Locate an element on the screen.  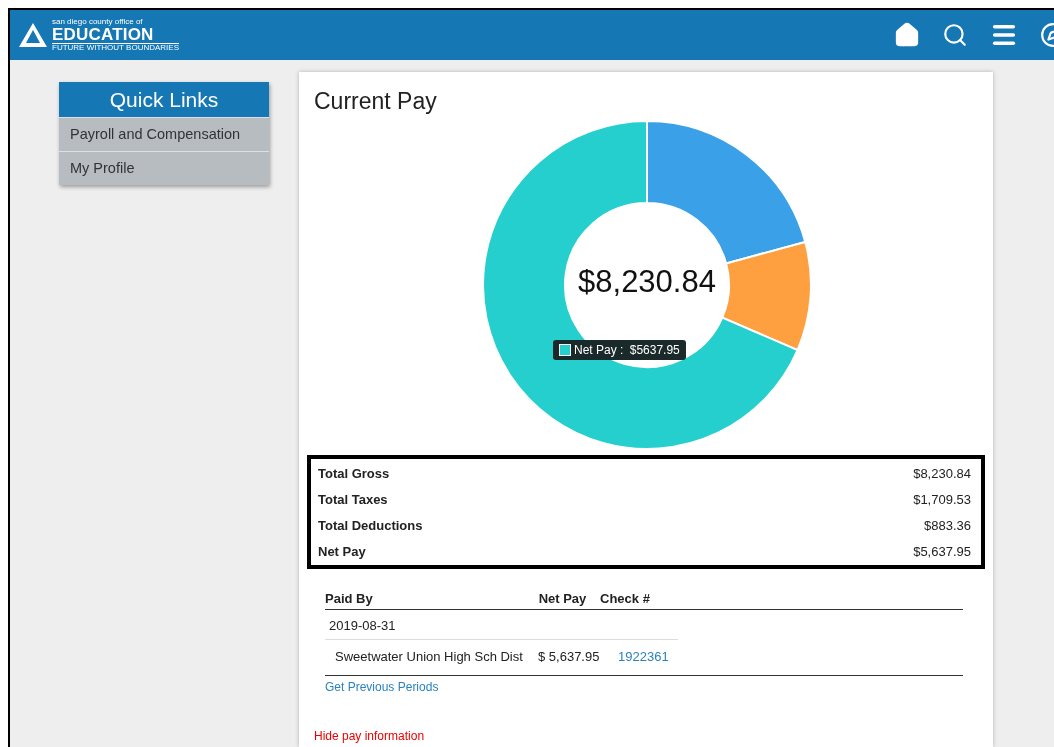
summary-value: $5,637.95 is located at coordinates (942, 551).